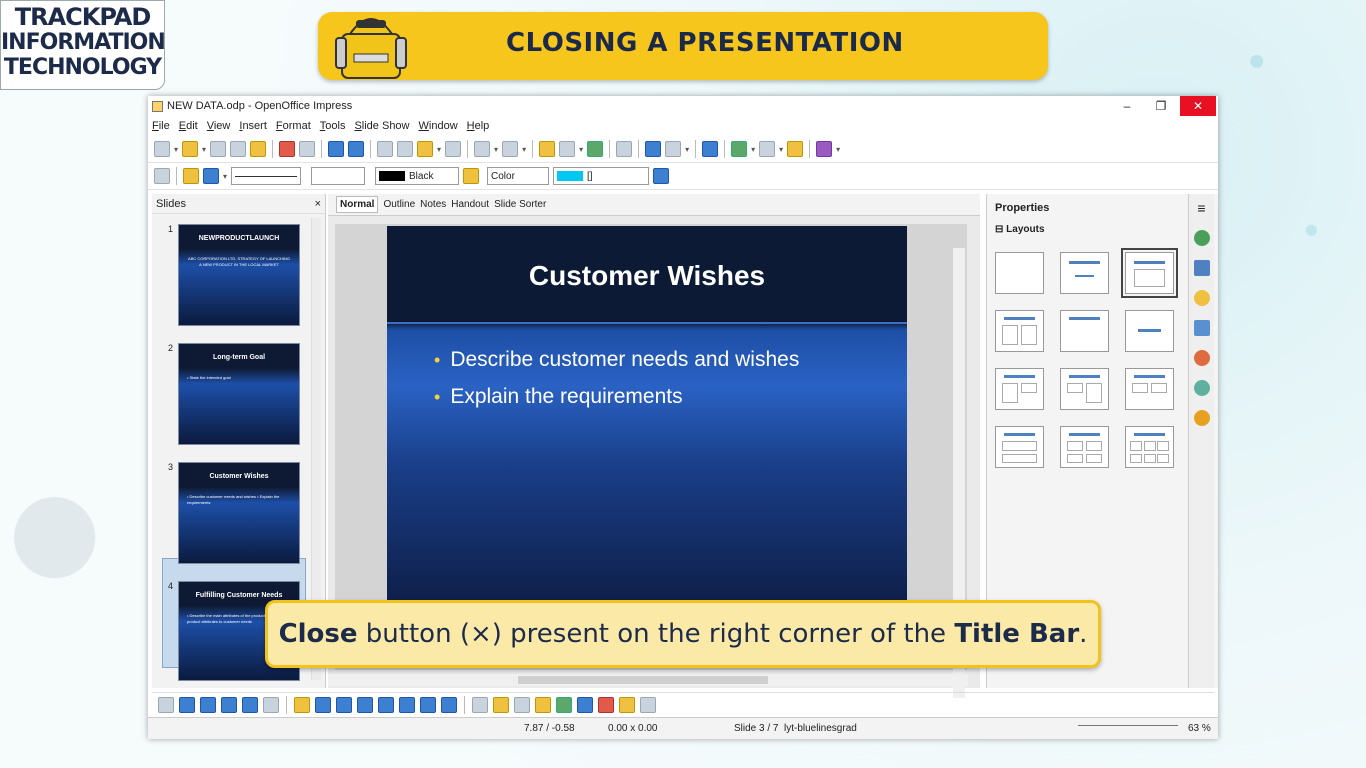  What do you see at coordinates (480, 704) in the screenshot?
I see `points-icon` at bounding box center [480, 704].